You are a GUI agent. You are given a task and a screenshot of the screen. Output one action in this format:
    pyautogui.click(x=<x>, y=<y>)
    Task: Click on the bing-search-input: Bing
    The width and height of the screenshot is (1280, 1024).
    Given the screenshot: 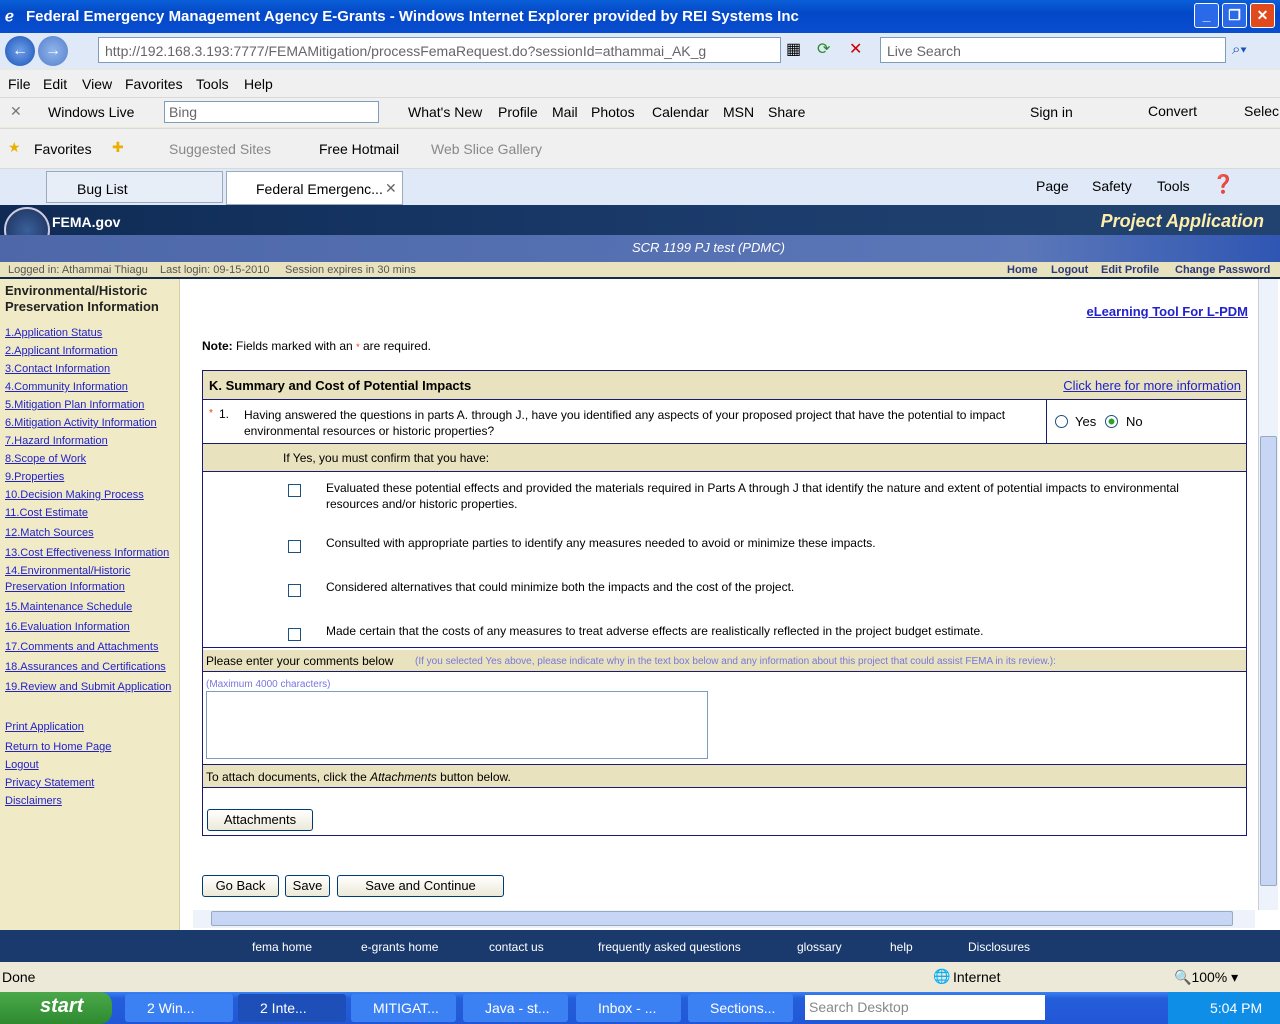 What is the action you would take?
    pyautogui.click(x=271, y=112)
    